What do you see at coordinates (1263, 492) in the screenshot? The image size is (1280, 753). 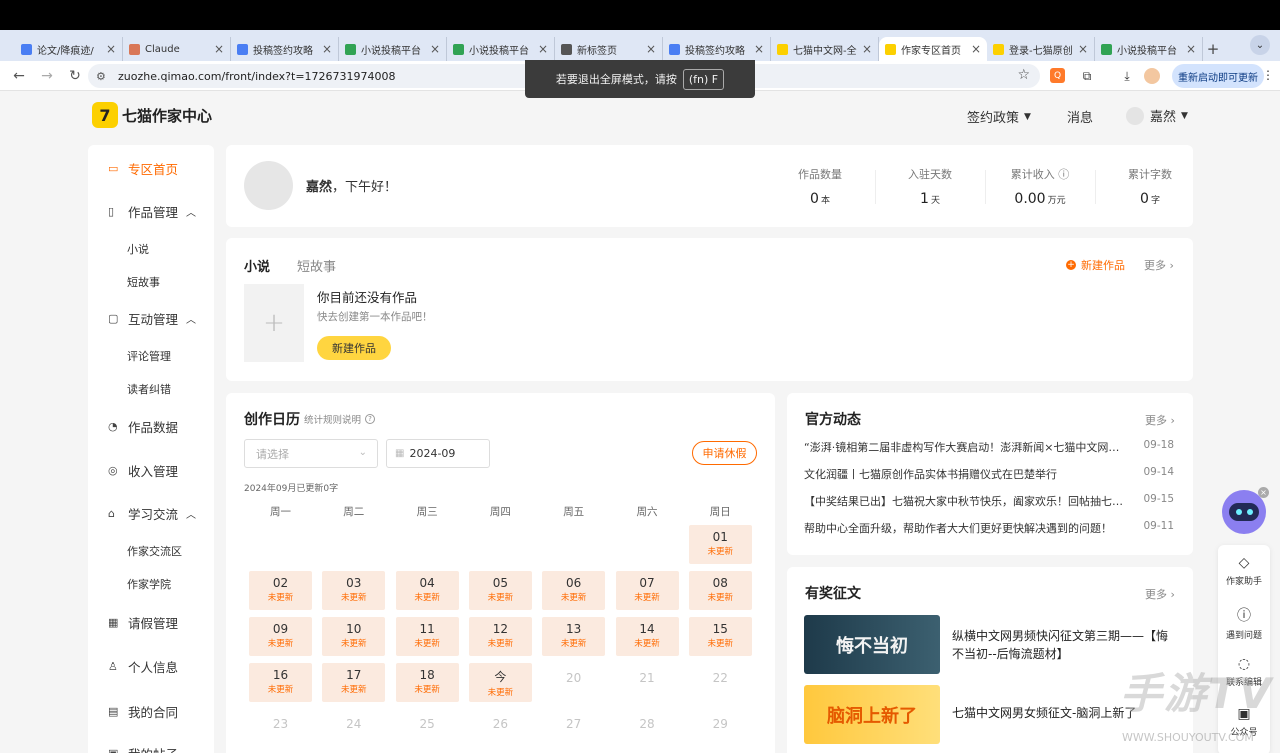 I see `close-icon: ×` at bounding box center [1263, 492].